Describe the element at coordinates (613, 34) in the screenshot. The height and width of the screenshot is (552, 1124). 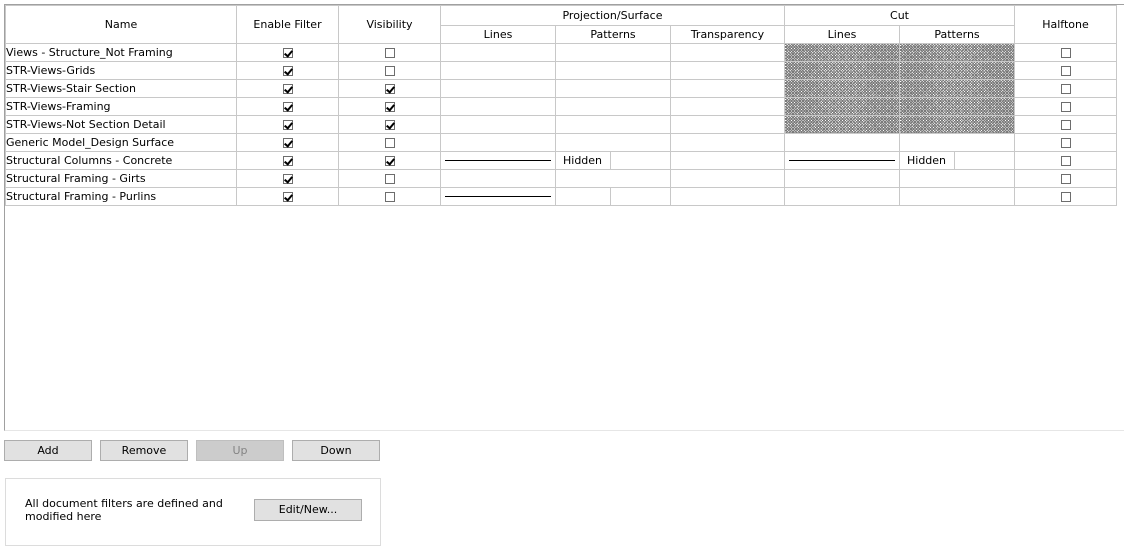
I see `header-proj-patterns: Patterns` at that location.